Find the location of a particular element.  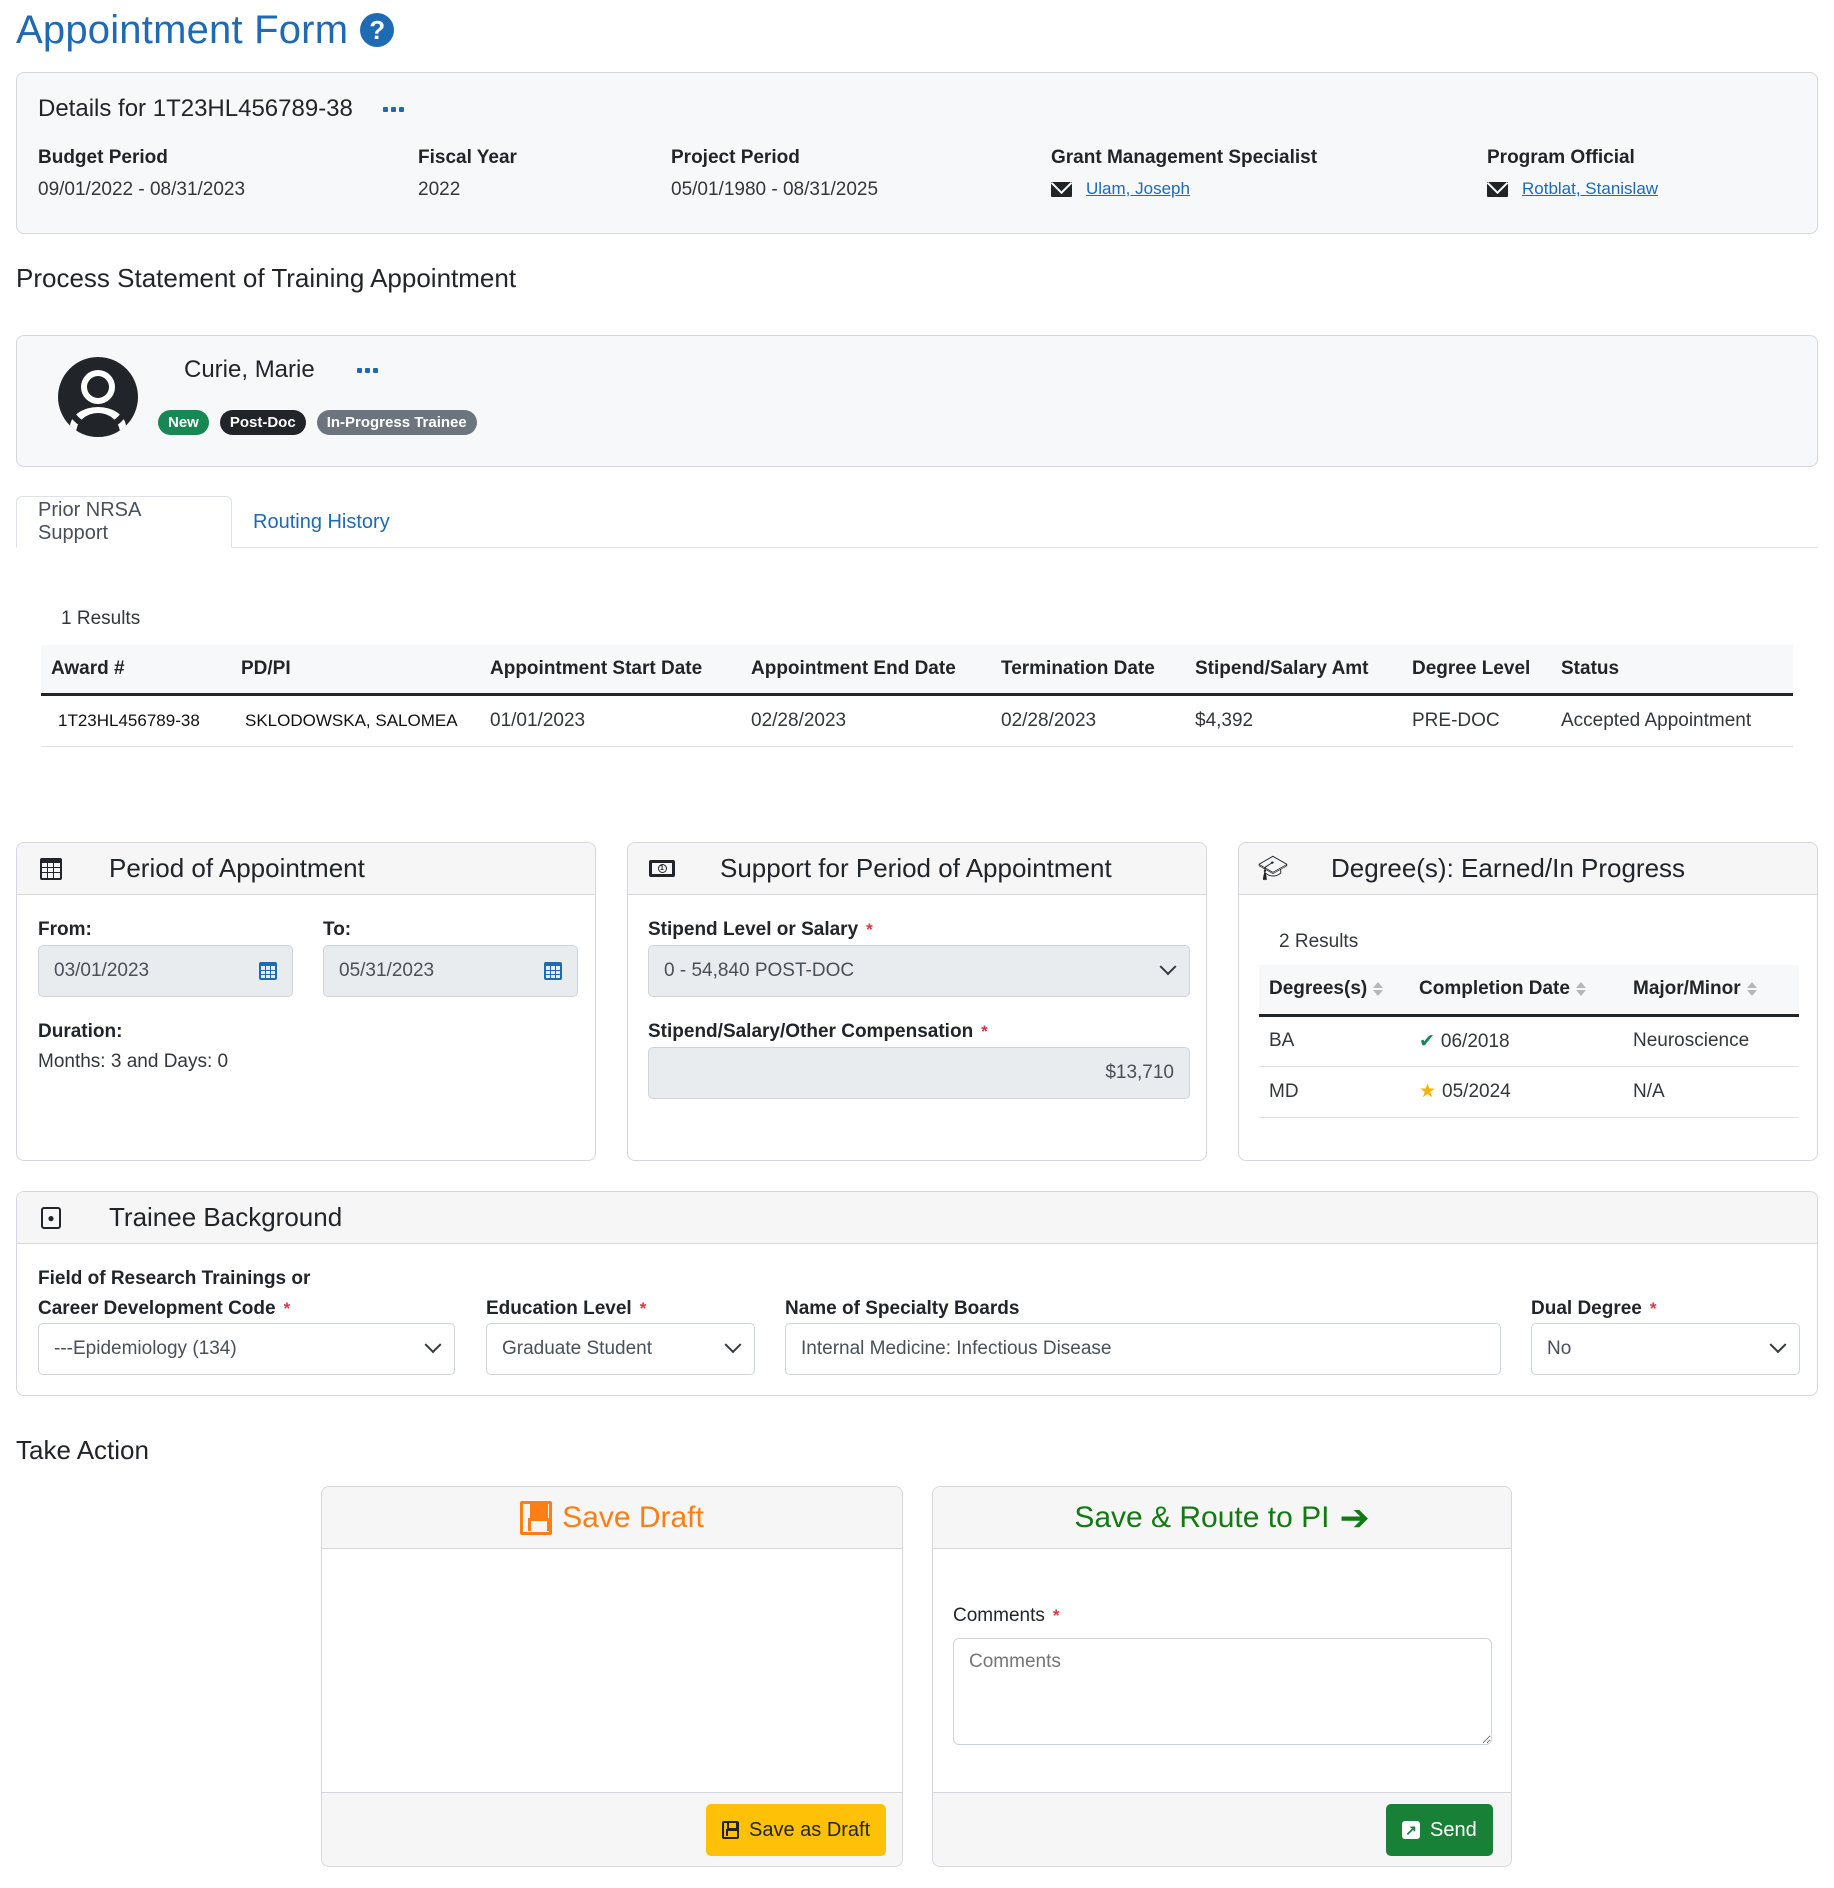

comments-textarea is located at coordinates (1222, 1691).